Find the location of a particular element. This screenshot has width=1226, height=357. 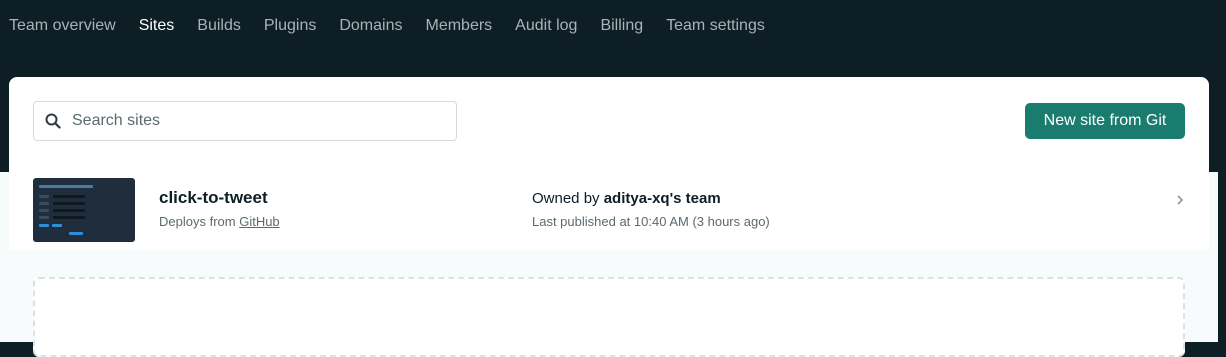

nav-billing: Billing is located at coordinates (621, 26).